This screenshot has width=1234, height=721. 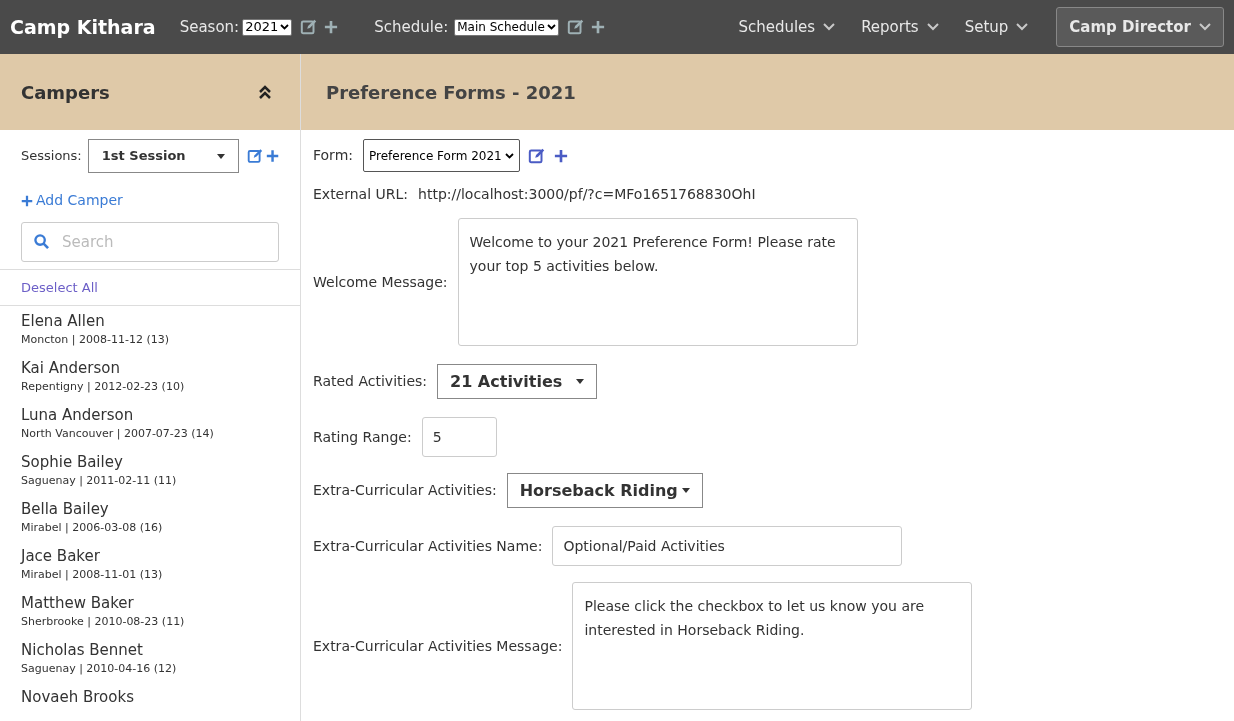 I want to click on camper-name: Elena Allen, so click(x=150, y=320).